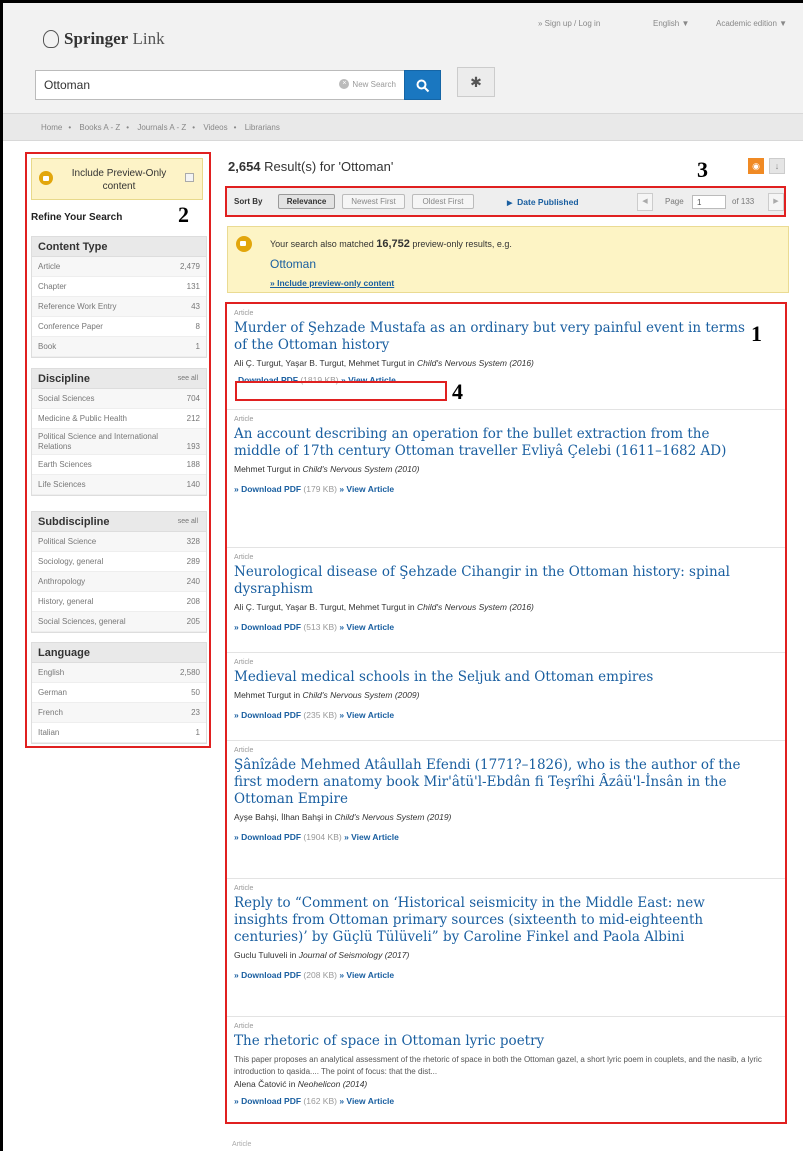  I want to click on search-box: × New Search, so click(220, 85).